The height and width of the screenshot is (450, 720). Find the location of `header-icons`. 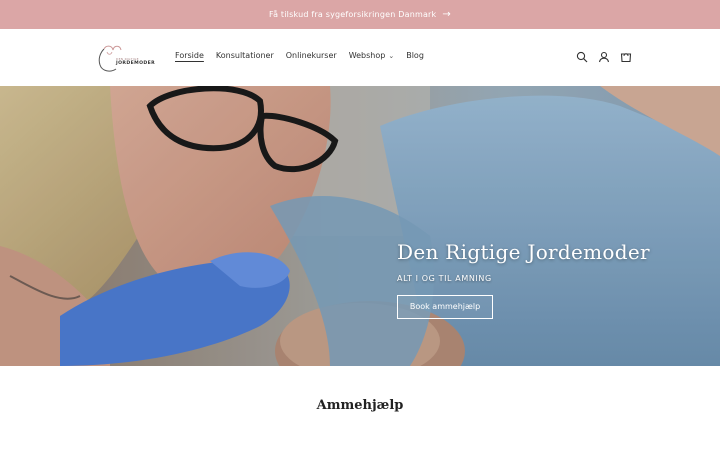

header-icons is located at coordinates (604, 57).